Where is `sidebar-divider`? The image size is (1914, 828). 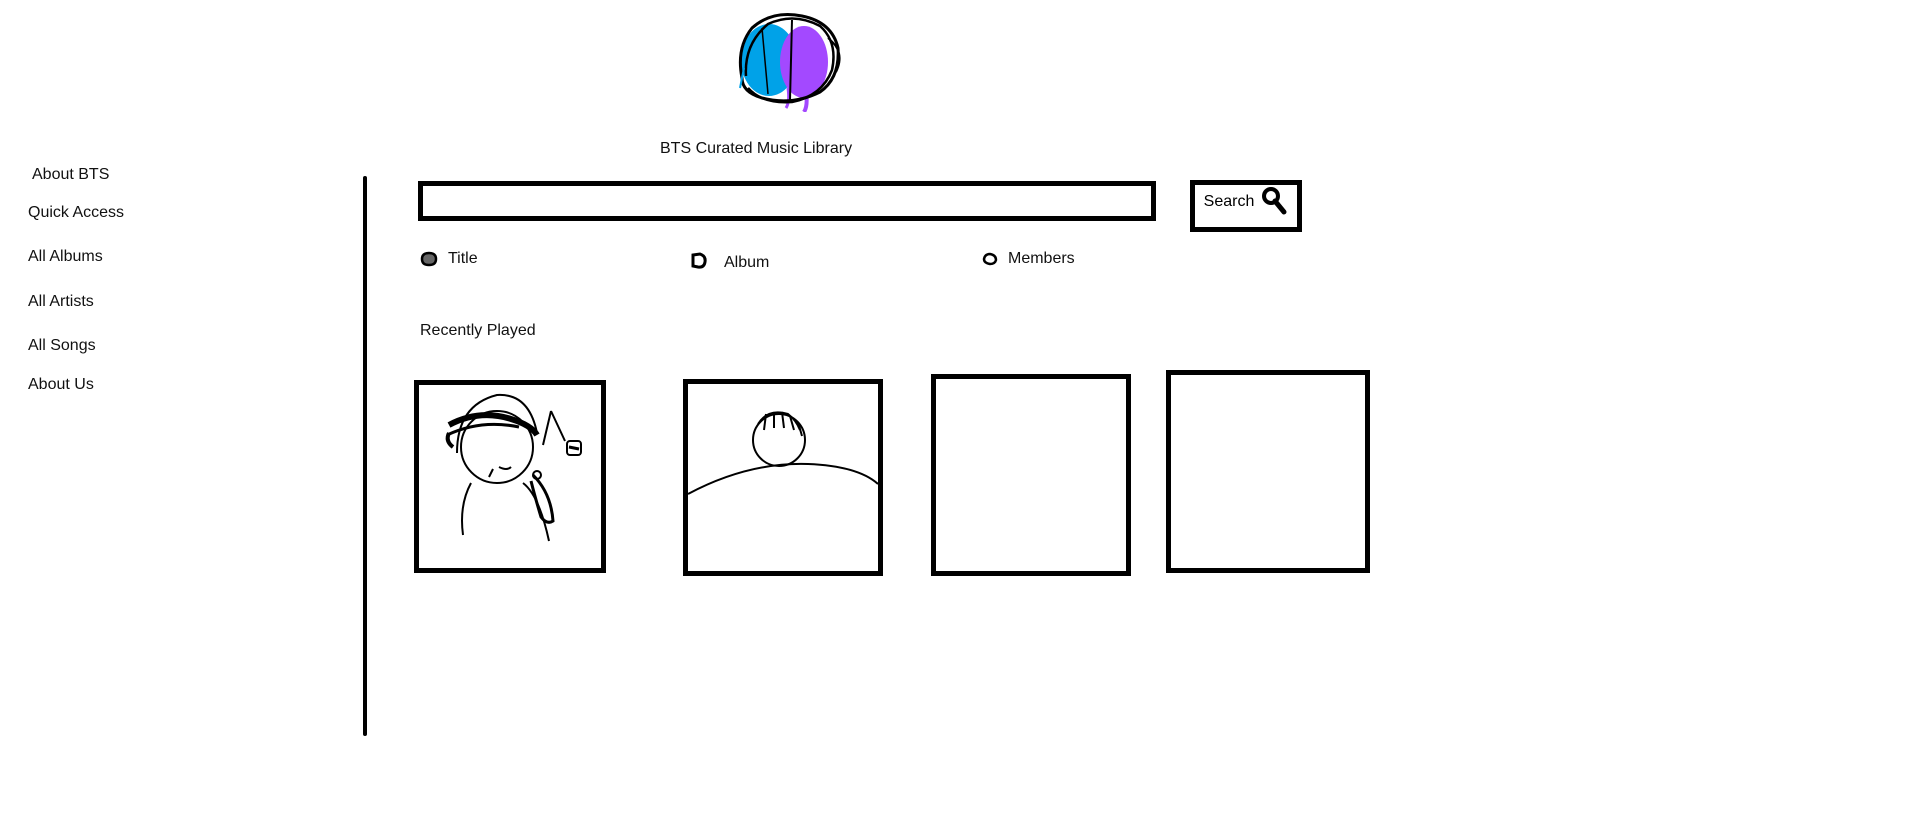 sidebar-divider is located at coordinates (365, 456).